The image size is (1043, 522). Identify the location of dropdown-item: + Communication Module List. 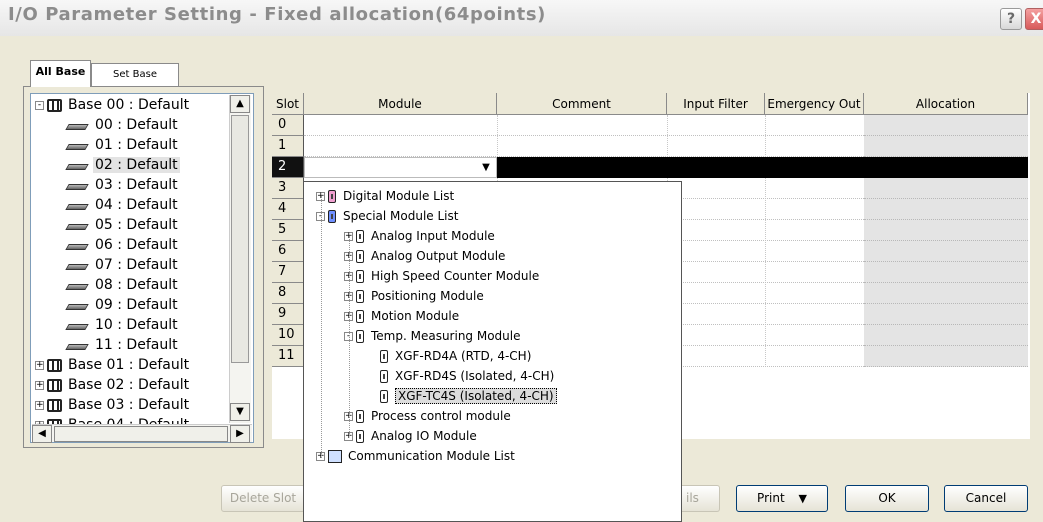
(415, 456).